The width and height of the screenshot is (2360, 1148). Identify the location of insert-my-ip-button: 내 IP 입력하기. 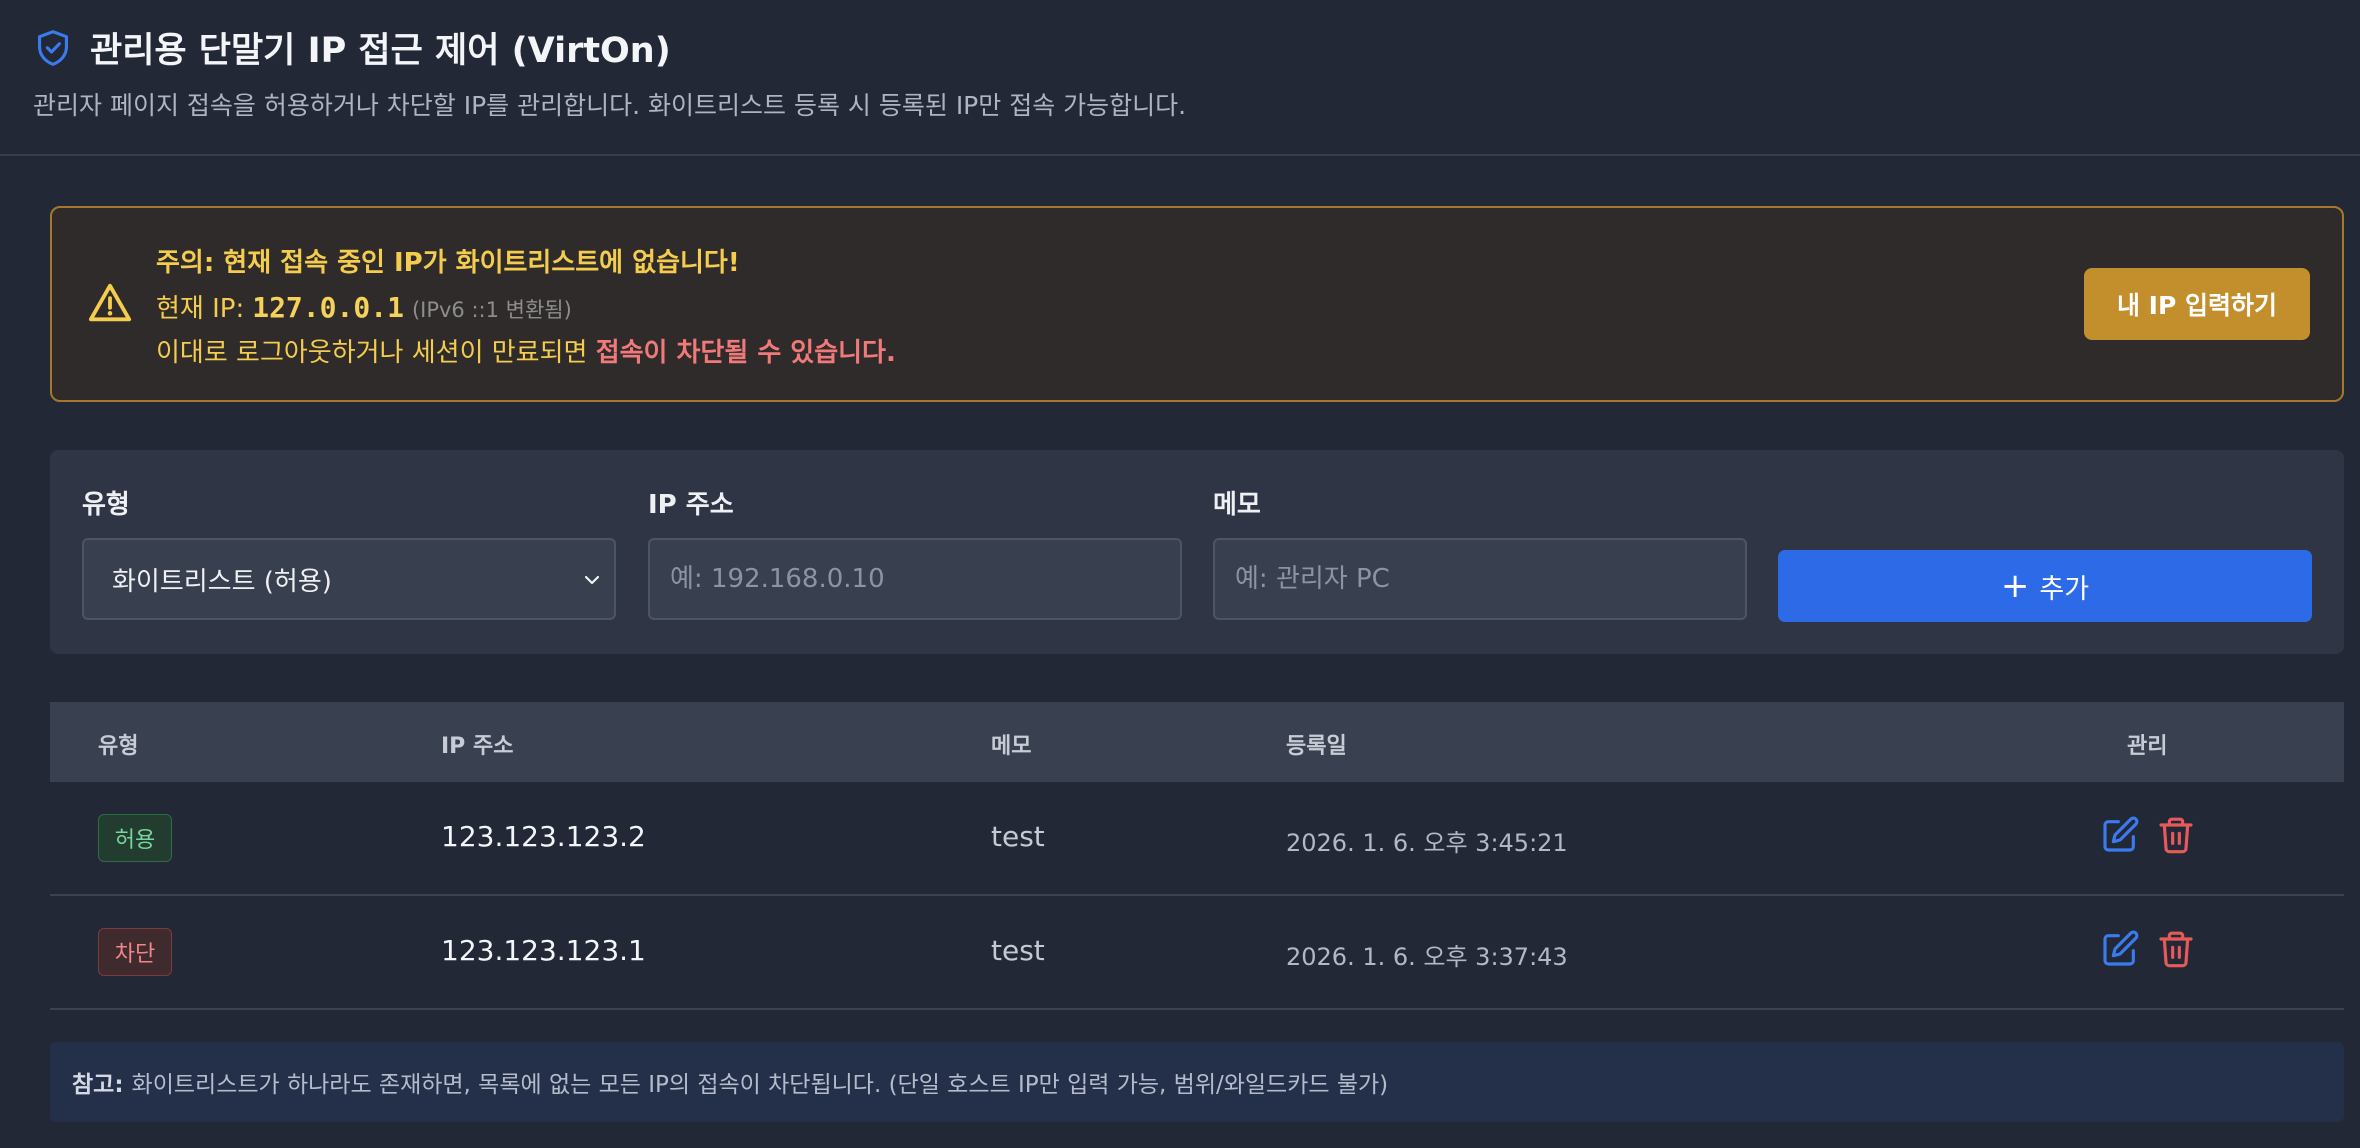
(2197, 304).